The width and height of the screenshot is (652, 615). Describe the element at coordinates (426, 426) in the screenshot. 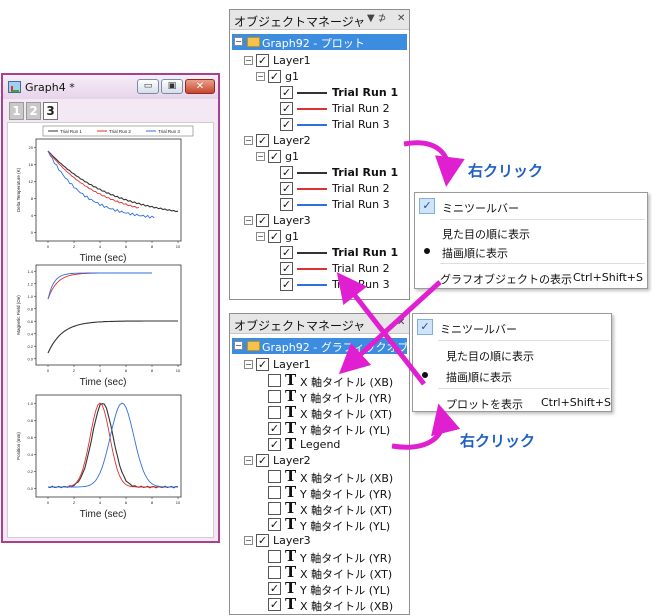

I see `curved-arrow-bottom` at that location.